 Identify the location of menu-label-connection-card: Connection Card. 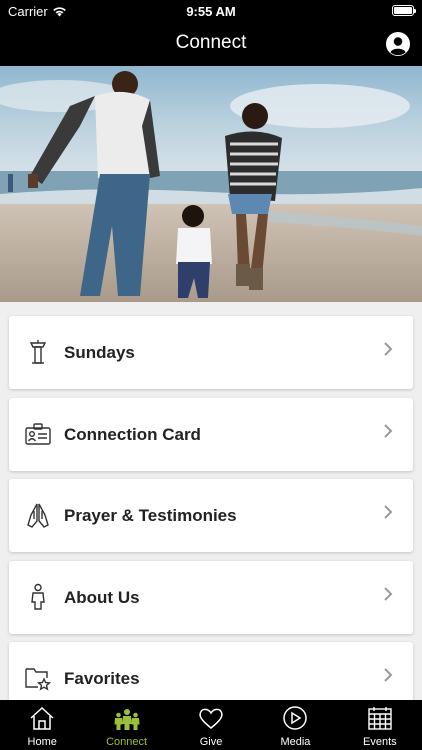
(132, 434).